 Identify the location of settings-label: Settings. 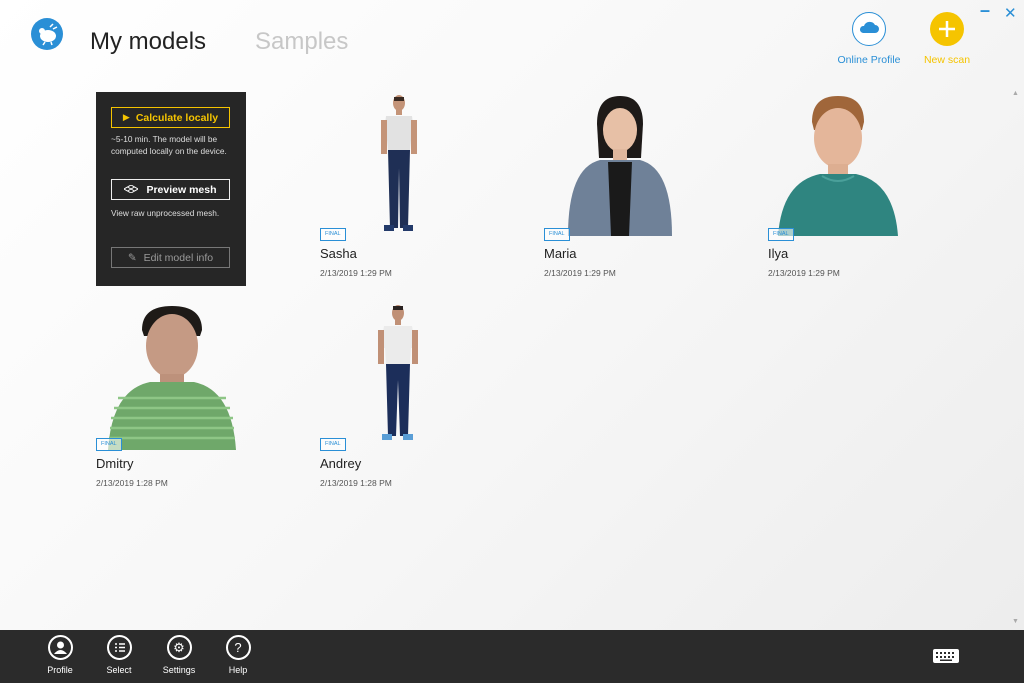
(179, 670).